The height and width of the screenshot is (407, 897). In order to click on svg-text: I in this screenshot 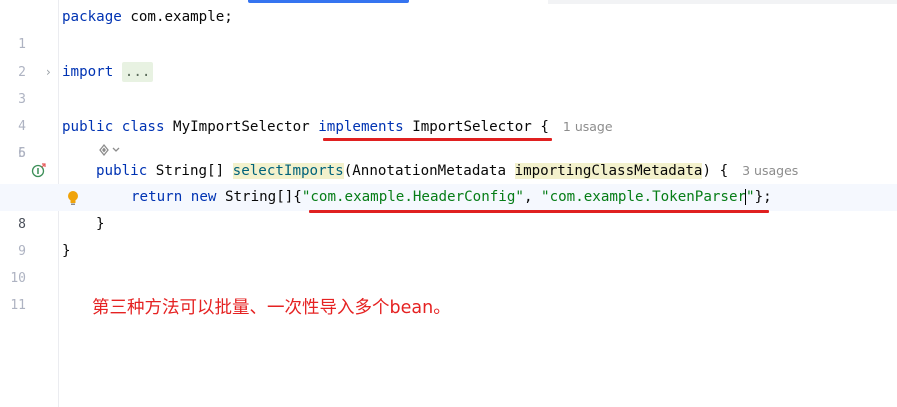, I will do `click(38, 171)`.